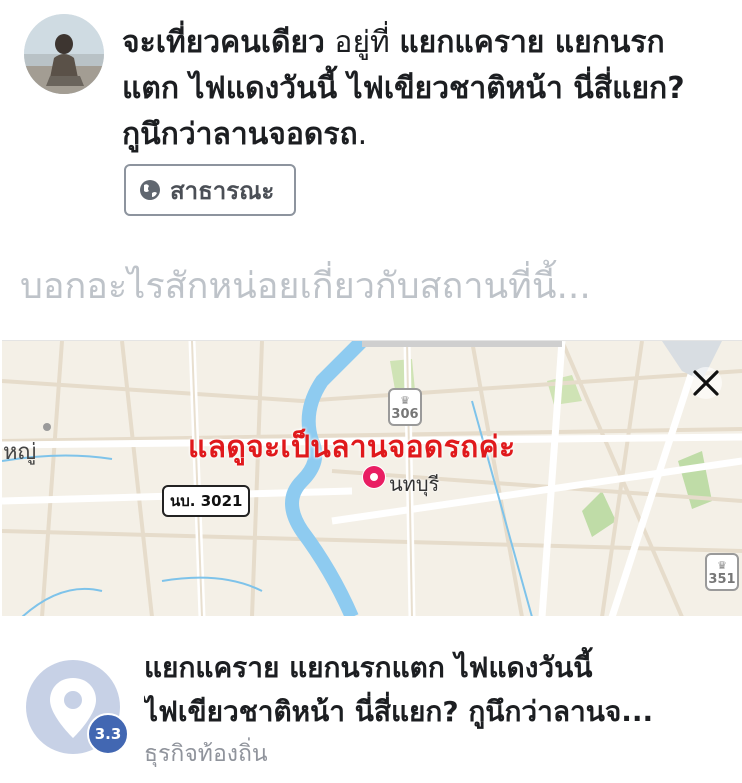  What do you see at coordinates (352, 447) in the screenshot?
I see `map-annotation: แลดูจะเป็นลานจอดรถค่ะ` at bounding box center [352, 447].